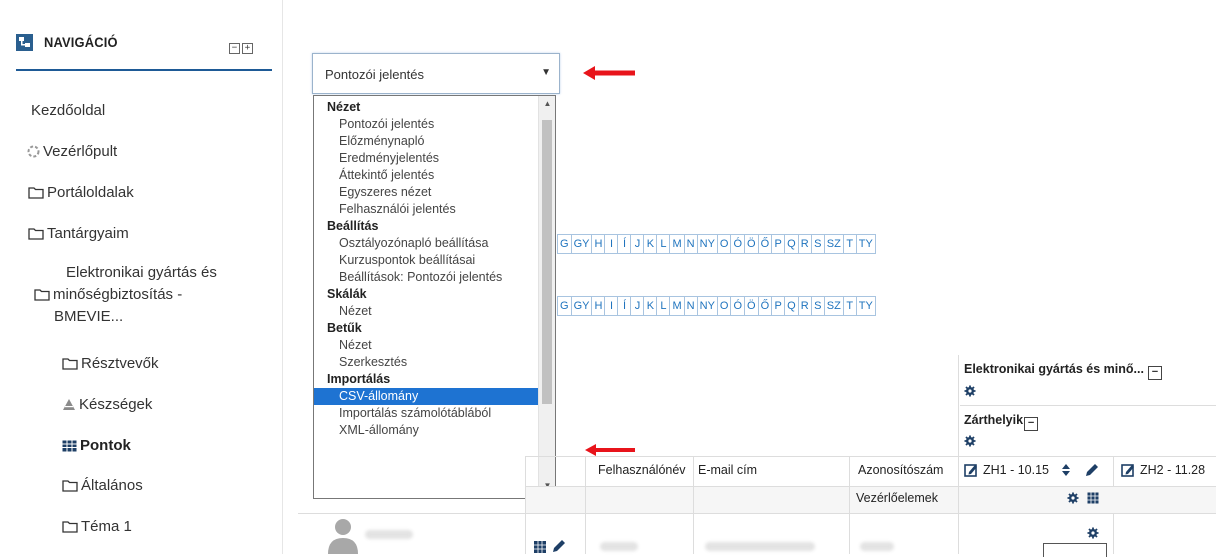 This screenshot has width=1216, height=557. Describe the element at coordinates (1031, 424) in the screenshot. I see `collapse-subcategory-button: −` at that location.